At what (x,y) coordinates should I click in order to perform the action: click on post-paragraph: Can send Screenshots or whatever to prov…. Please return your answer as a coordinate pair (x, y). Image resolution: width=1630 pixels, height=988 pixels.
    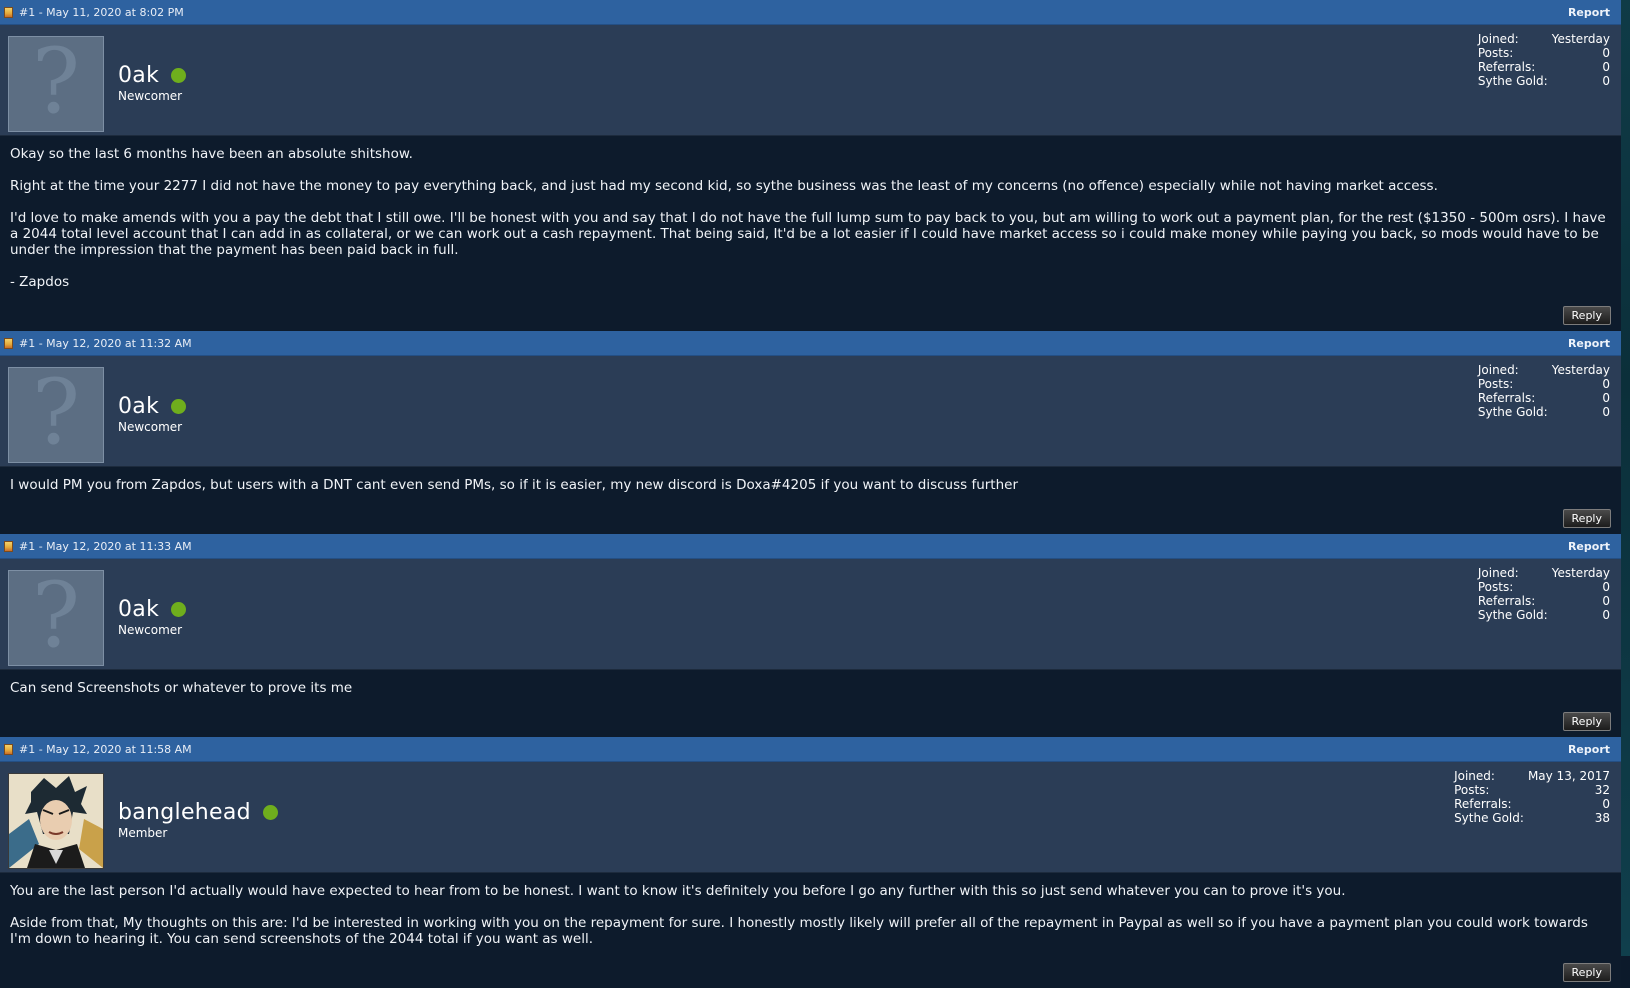
    Looking at the image, I should click on (181, 688).